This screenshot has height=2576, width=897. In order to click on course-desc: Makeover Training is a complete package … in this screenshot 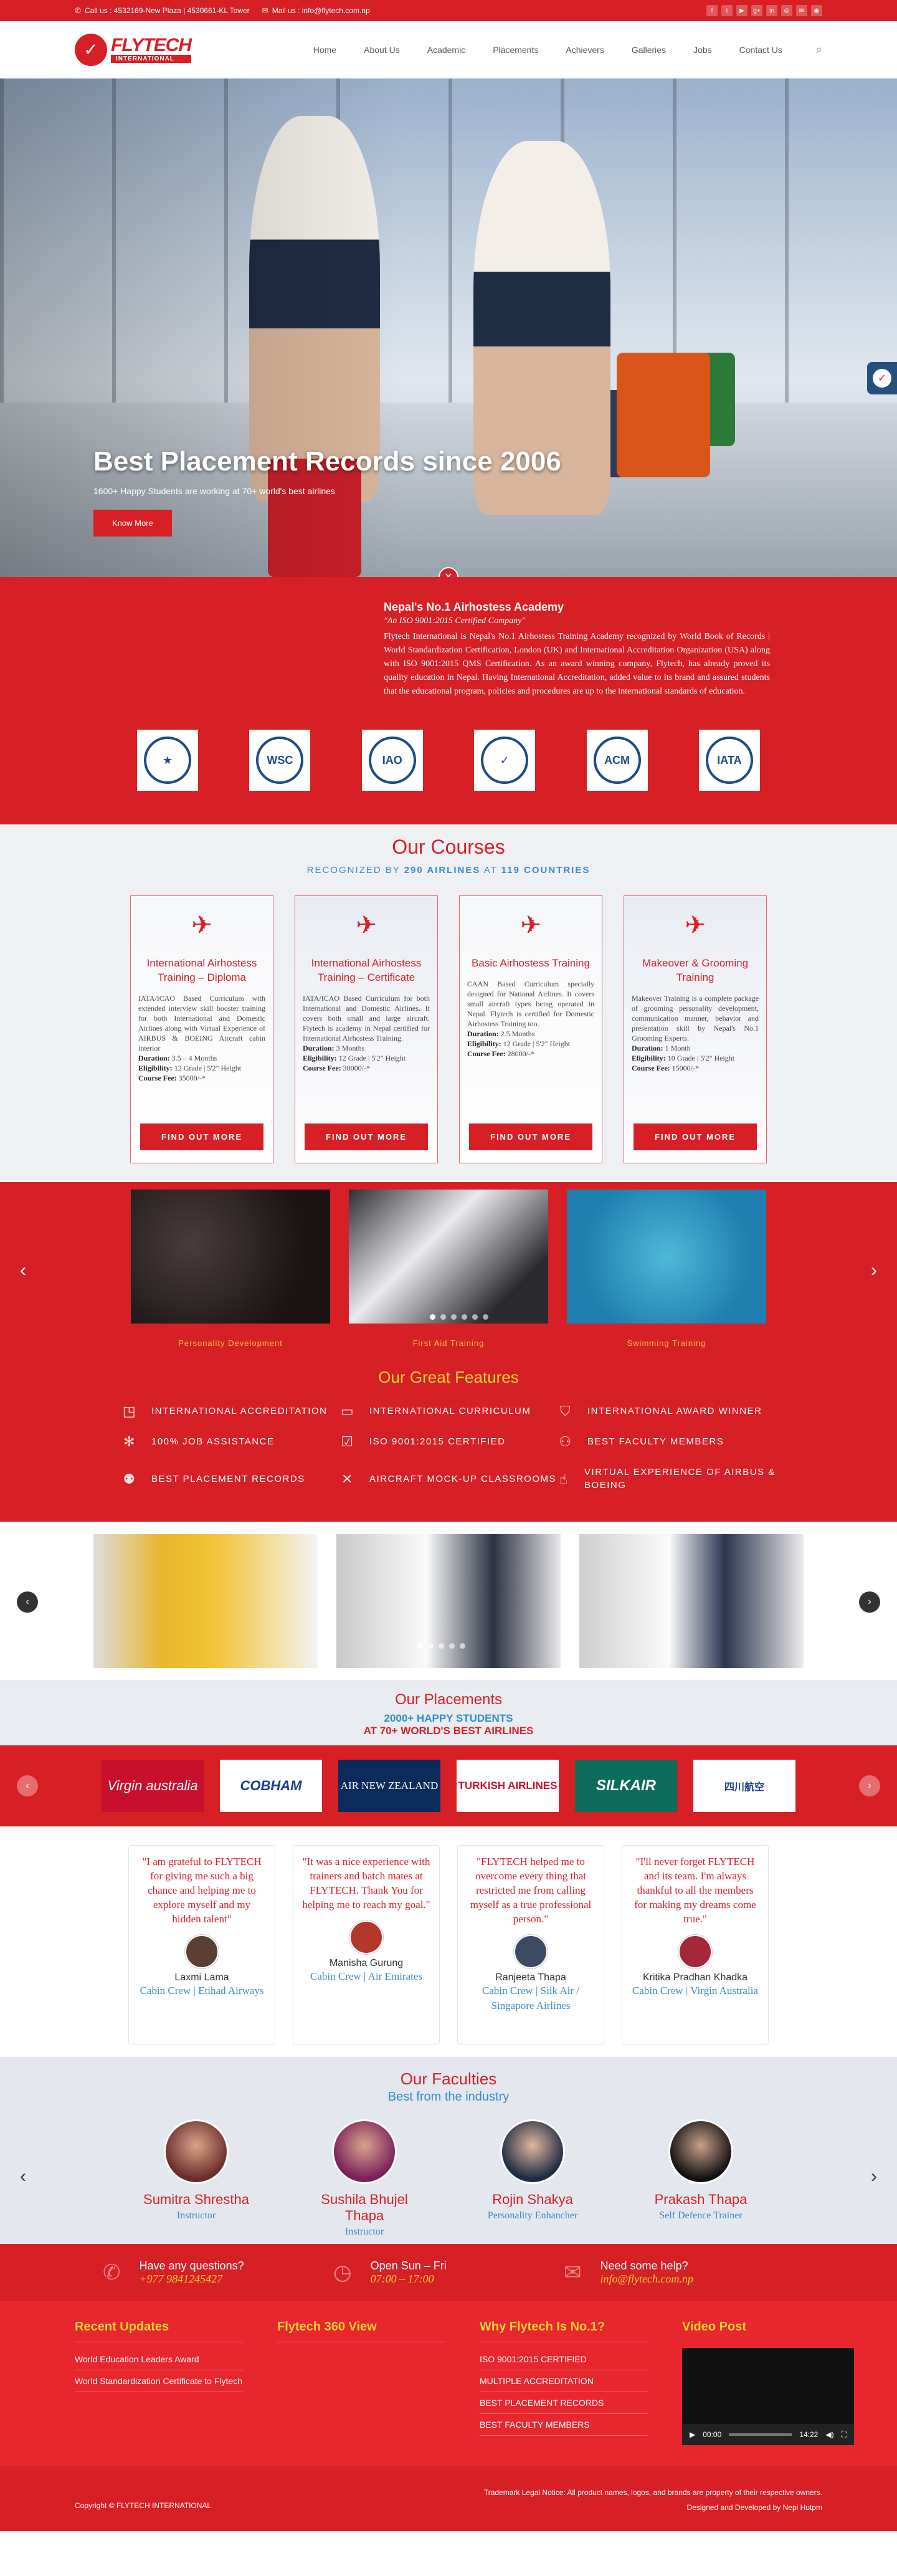, I will do `click(695, 1018)`.